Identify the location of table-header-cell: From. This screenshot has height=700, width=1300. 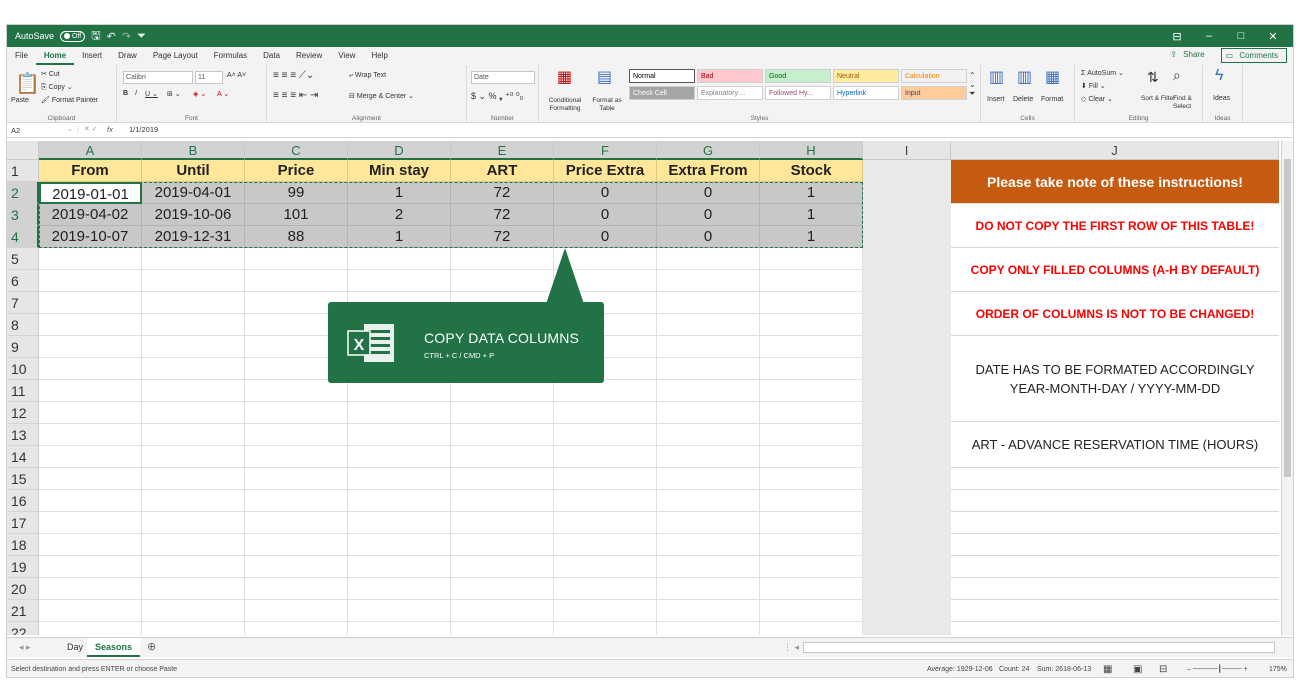
(90, 171).